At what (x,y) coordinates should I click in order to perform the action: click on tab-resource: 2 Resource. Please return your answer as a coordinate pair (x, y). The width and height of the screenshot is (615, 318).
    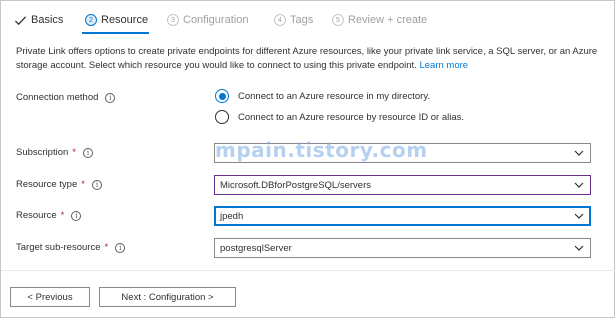
    Looking at the image, I should click on (116, 20).